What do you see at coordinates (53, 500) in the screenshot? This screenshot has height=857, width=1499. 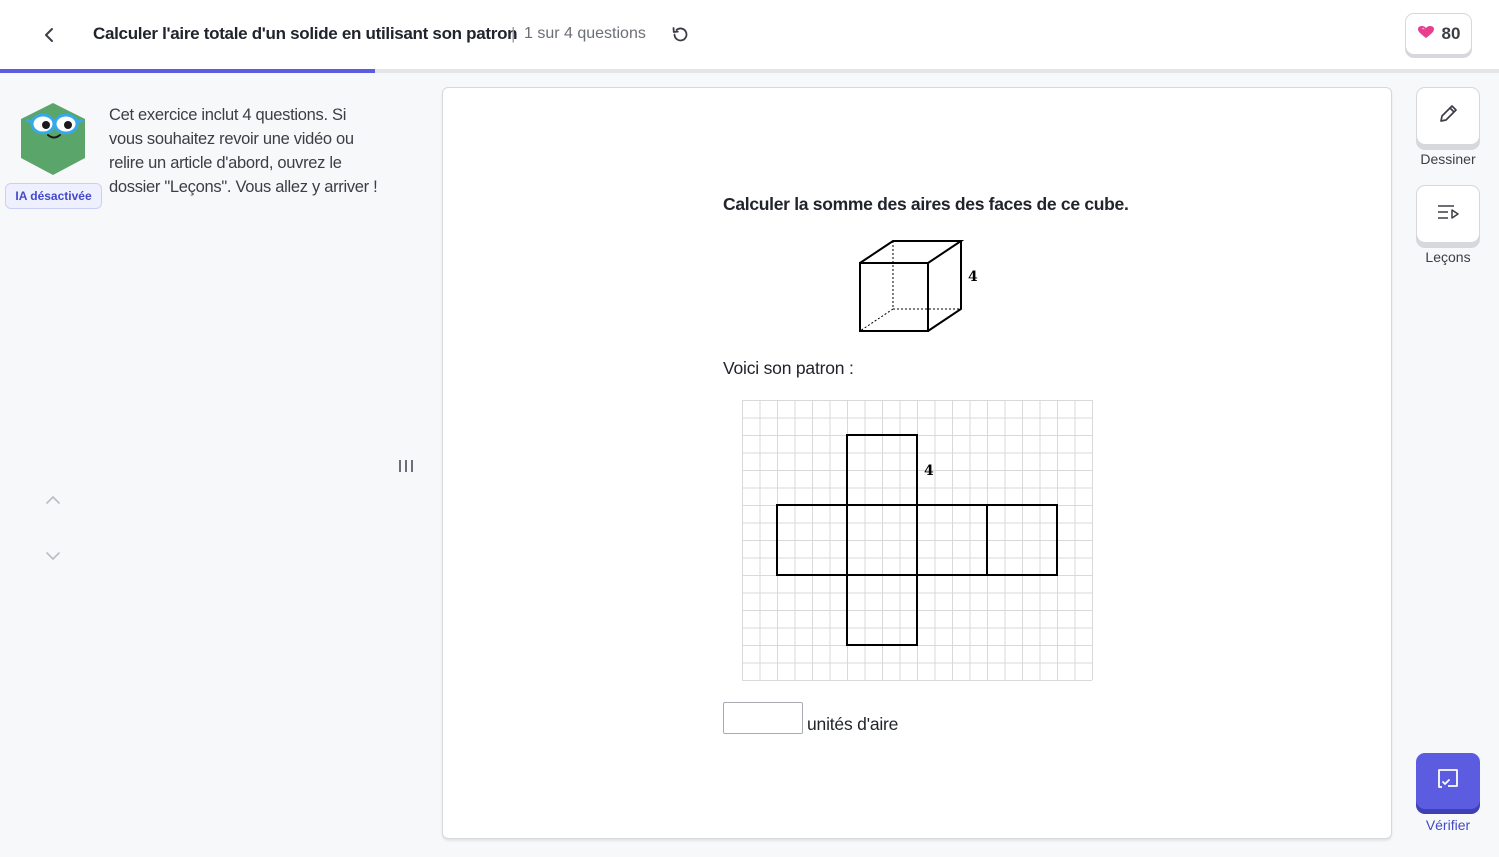 I see `chevron-up-icon` at bounding box center [53, 500].